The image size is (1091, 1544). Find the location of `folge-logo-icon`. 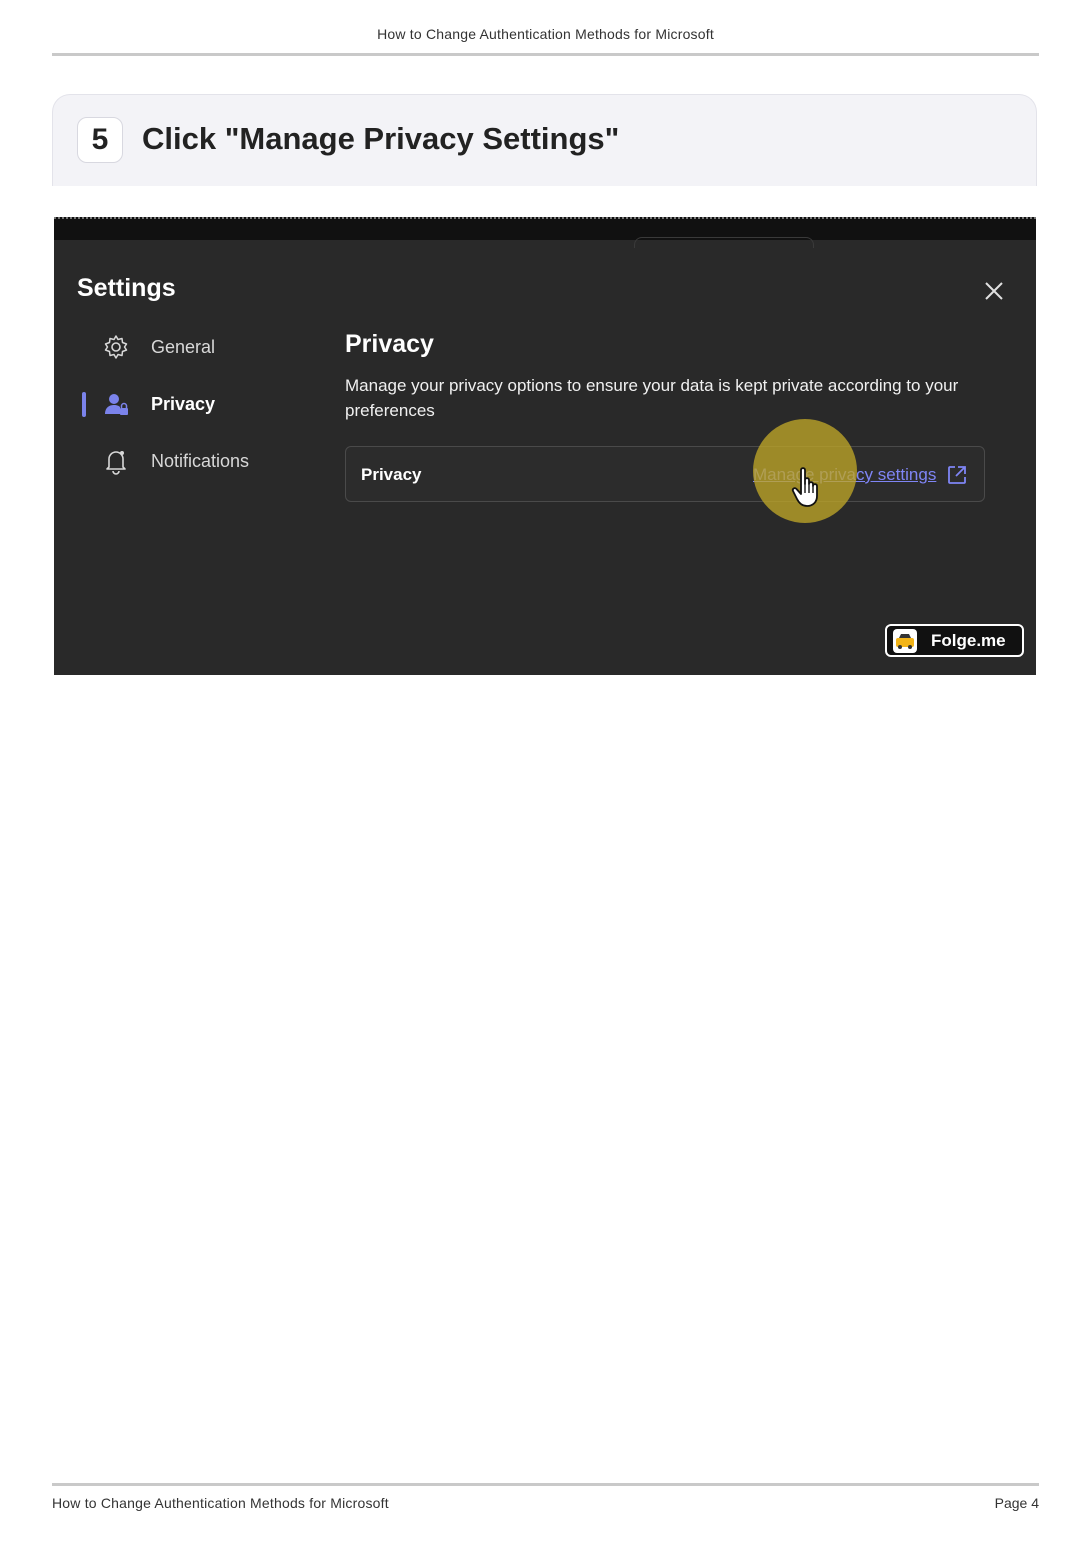

folge-logo-icon is located at coordinates (905, 641).